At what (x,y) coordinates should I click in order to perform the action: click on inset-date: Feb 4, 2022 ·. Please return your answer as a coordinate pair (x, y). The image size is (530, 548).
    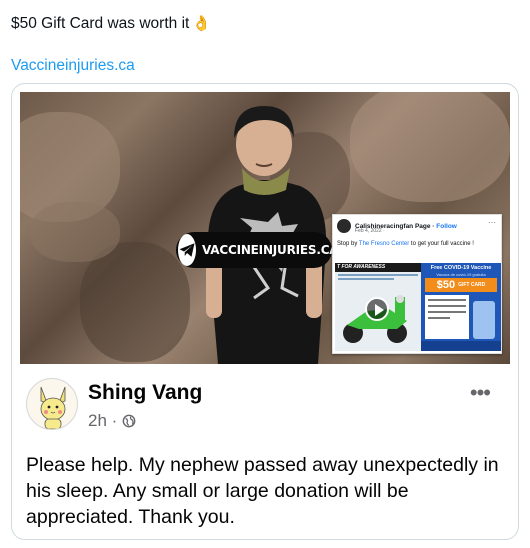
    Looking at the image, I should click on (370, 231).